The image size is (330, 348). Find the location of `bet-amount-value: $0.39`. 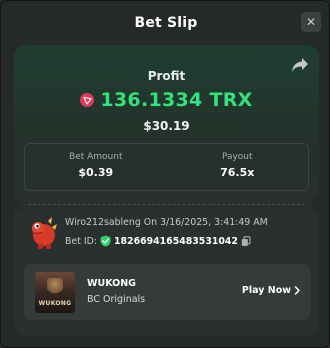

bet-amount-value: $0.39 is located at coordinates (96, 172).